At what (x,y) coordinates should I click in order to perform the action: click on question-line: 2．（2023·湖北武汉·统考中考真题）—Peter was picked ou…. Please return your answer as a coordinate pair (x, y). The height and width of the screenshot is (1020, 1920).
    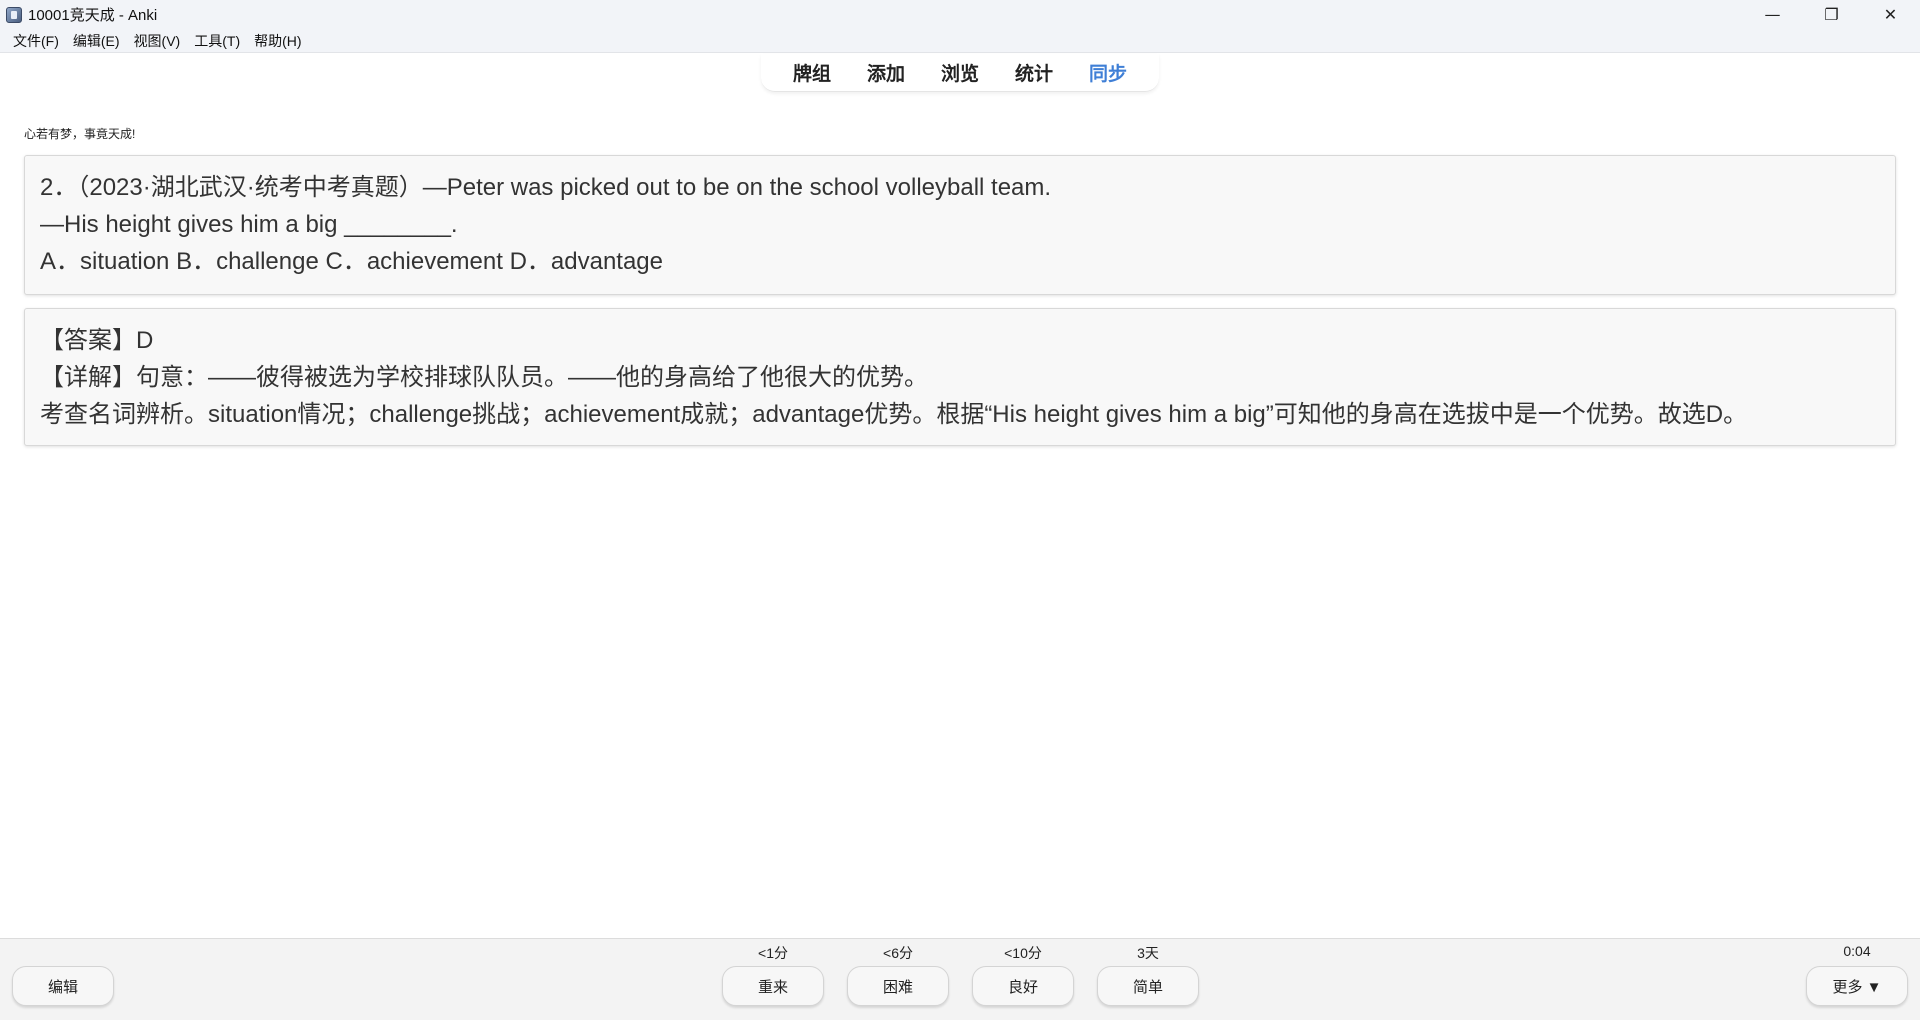
    Looking at the image, I should click on (546, 187).